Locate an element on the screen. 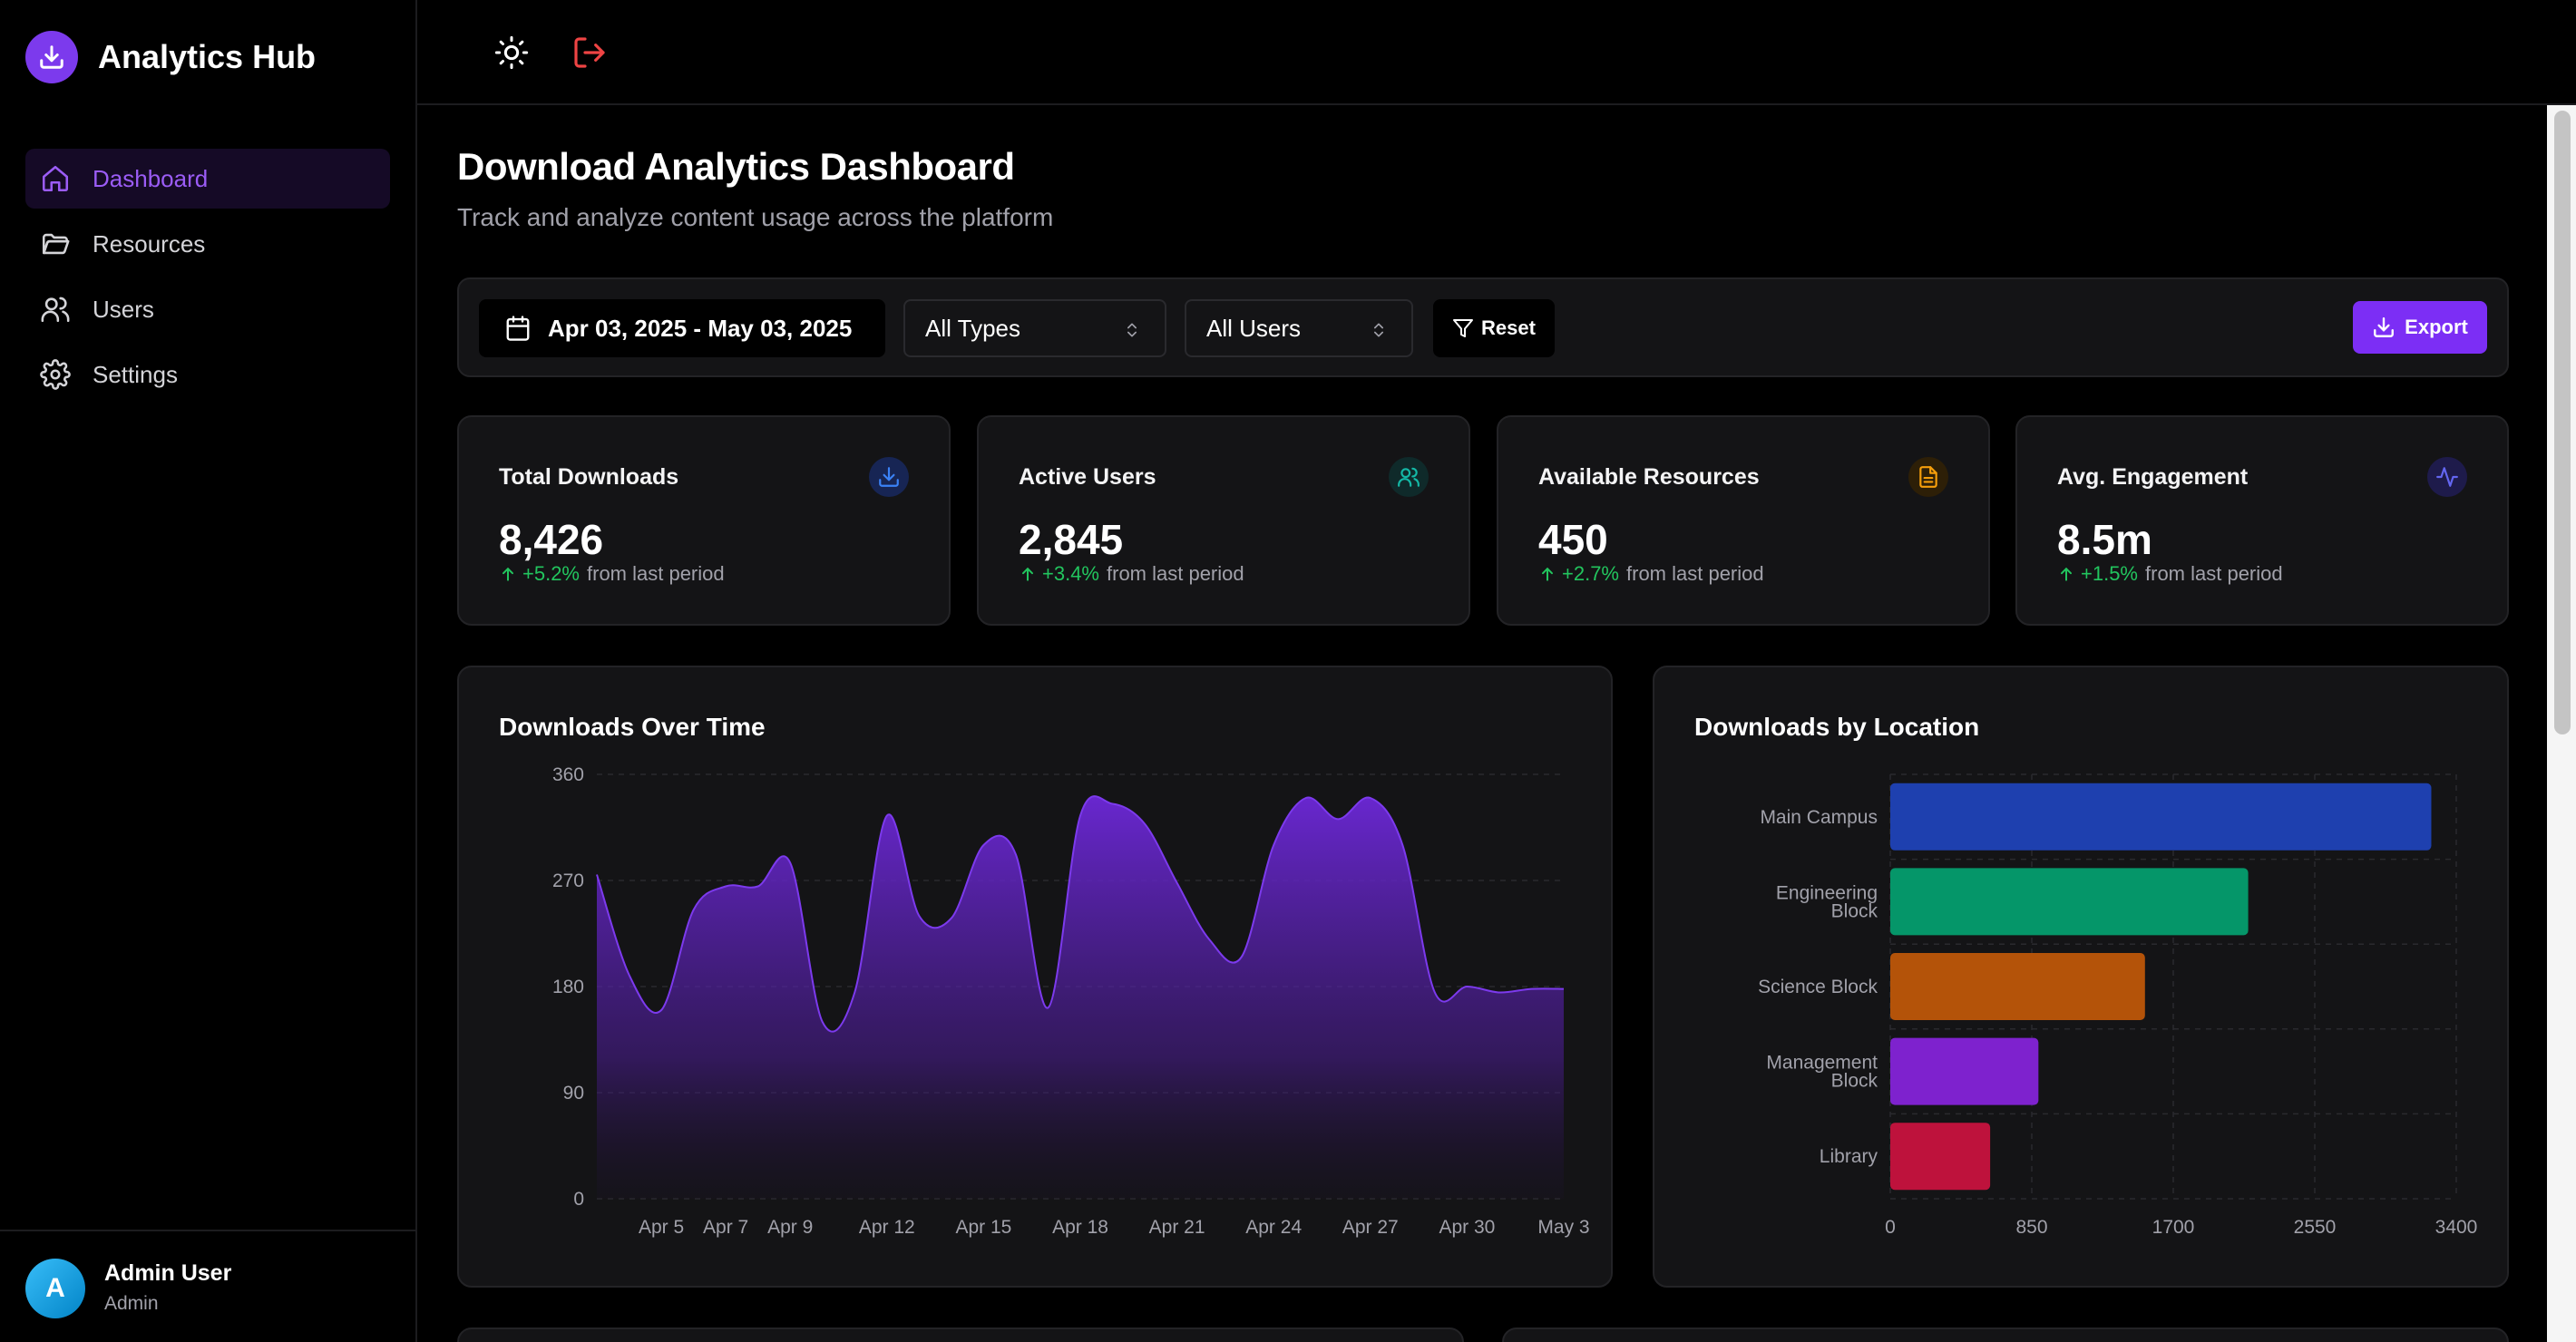  sidebar-item-dashboard: Dashboard is located at coordinates (207, 179).